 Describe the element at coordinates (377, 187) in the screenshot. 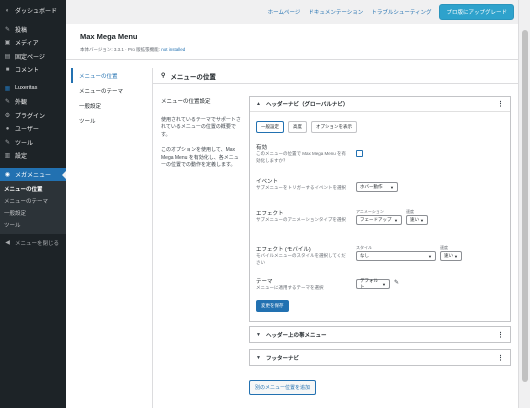

I see `event-select: ホバー動作 ▼` at that location.